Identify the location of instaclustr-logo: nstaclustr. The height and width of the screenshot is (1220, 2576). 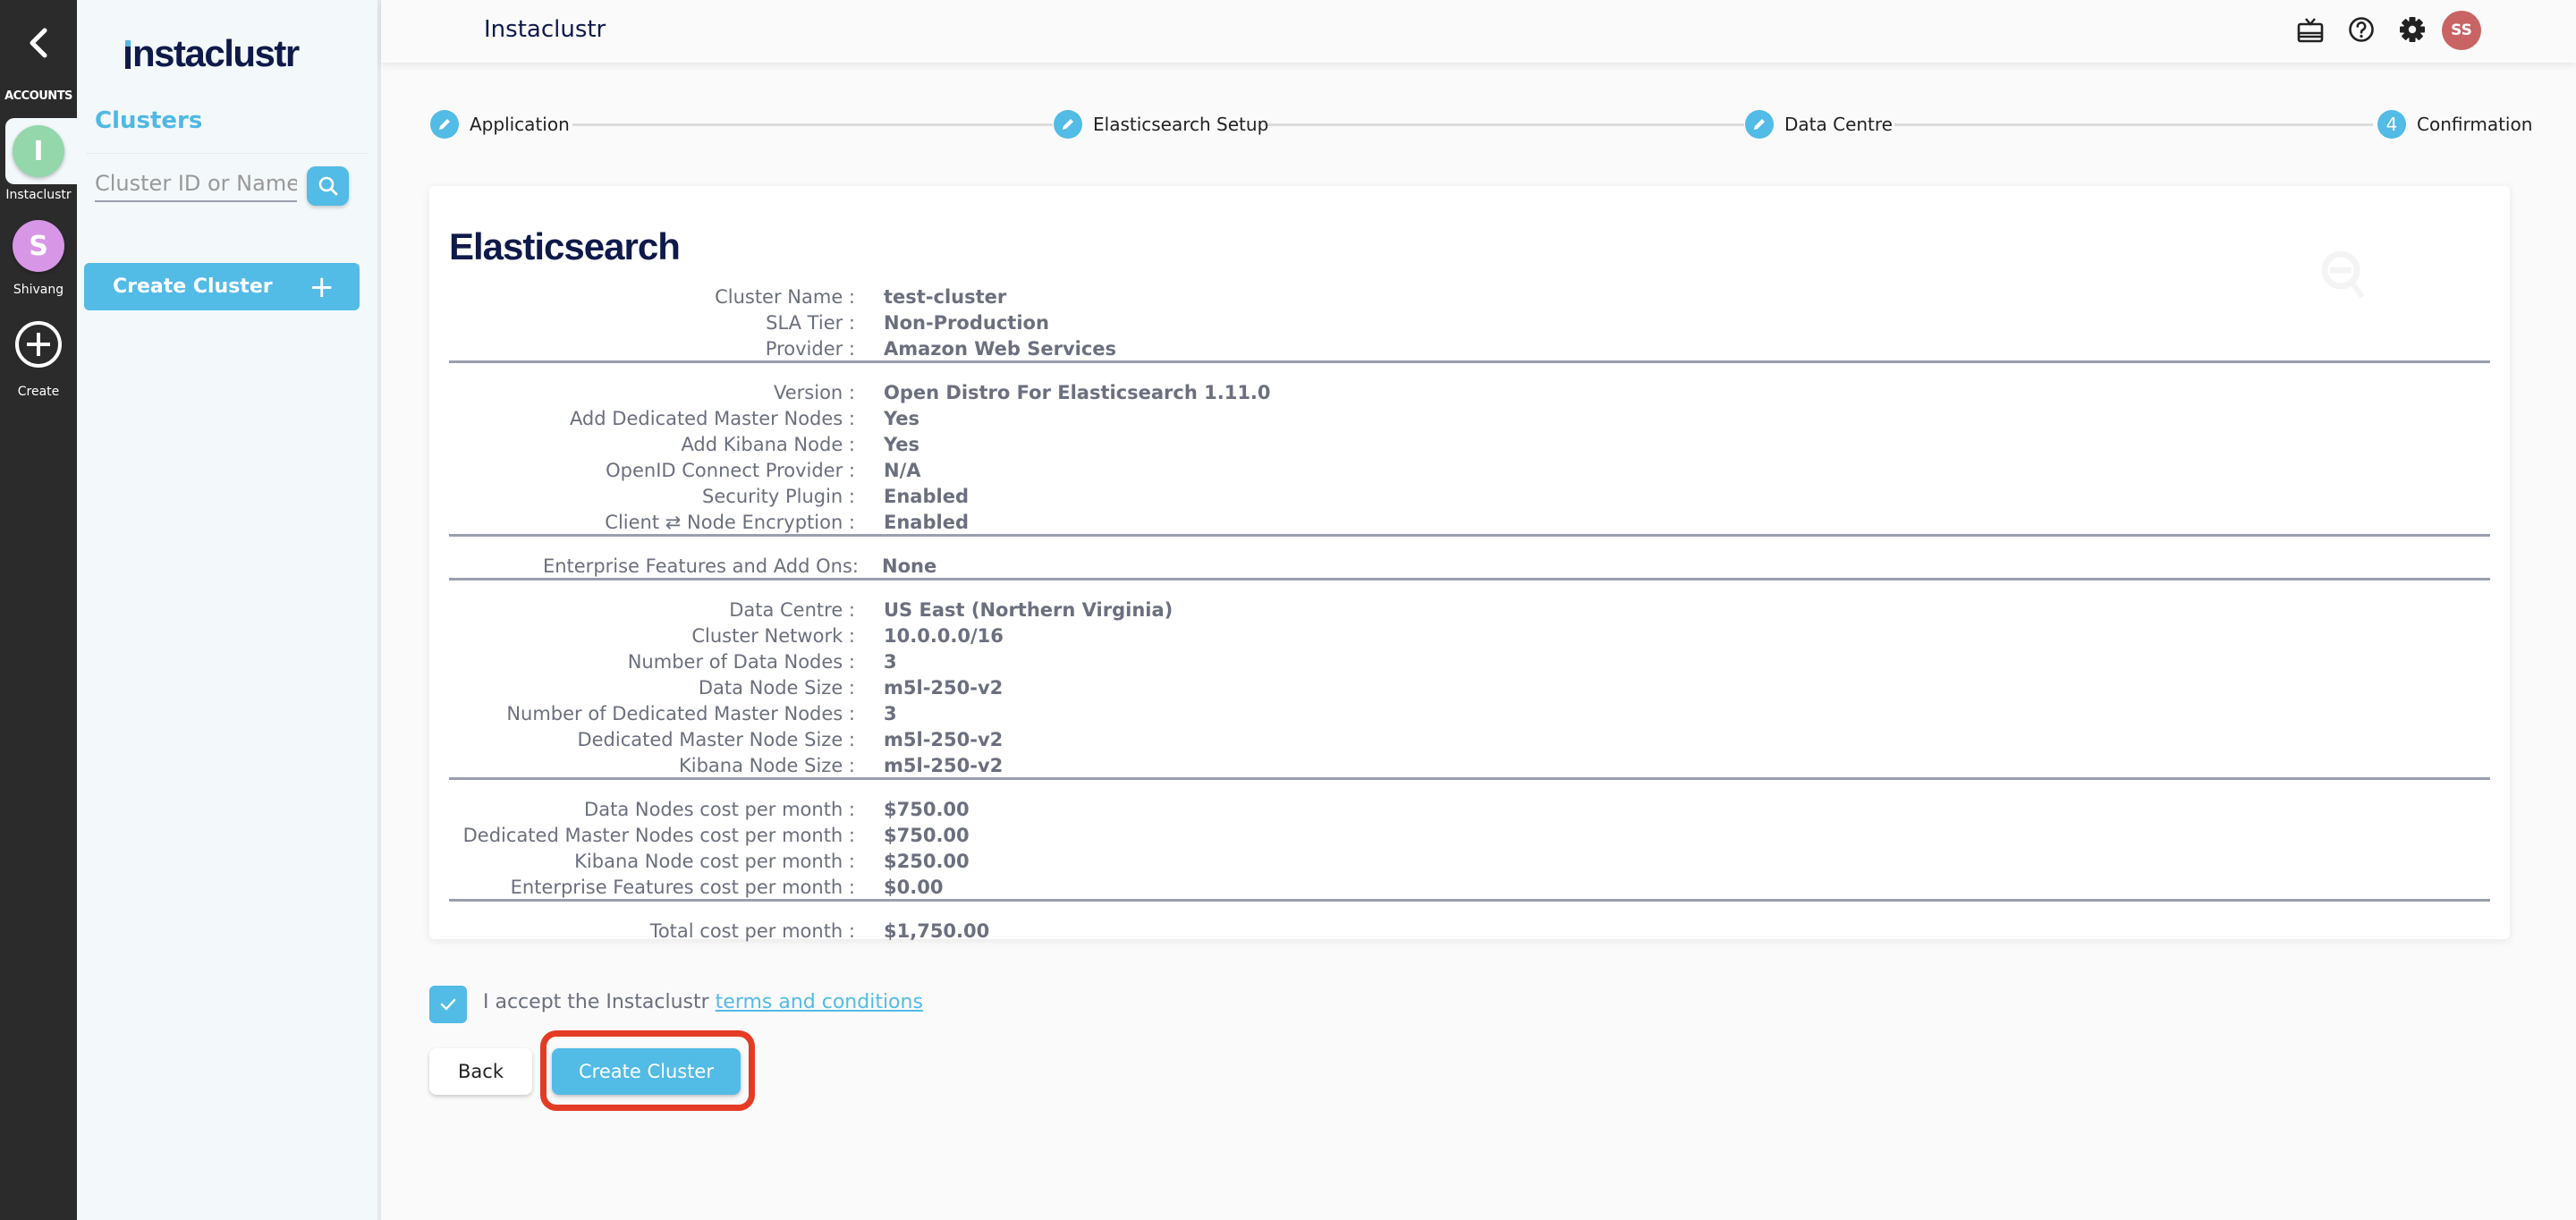
(212, 53).